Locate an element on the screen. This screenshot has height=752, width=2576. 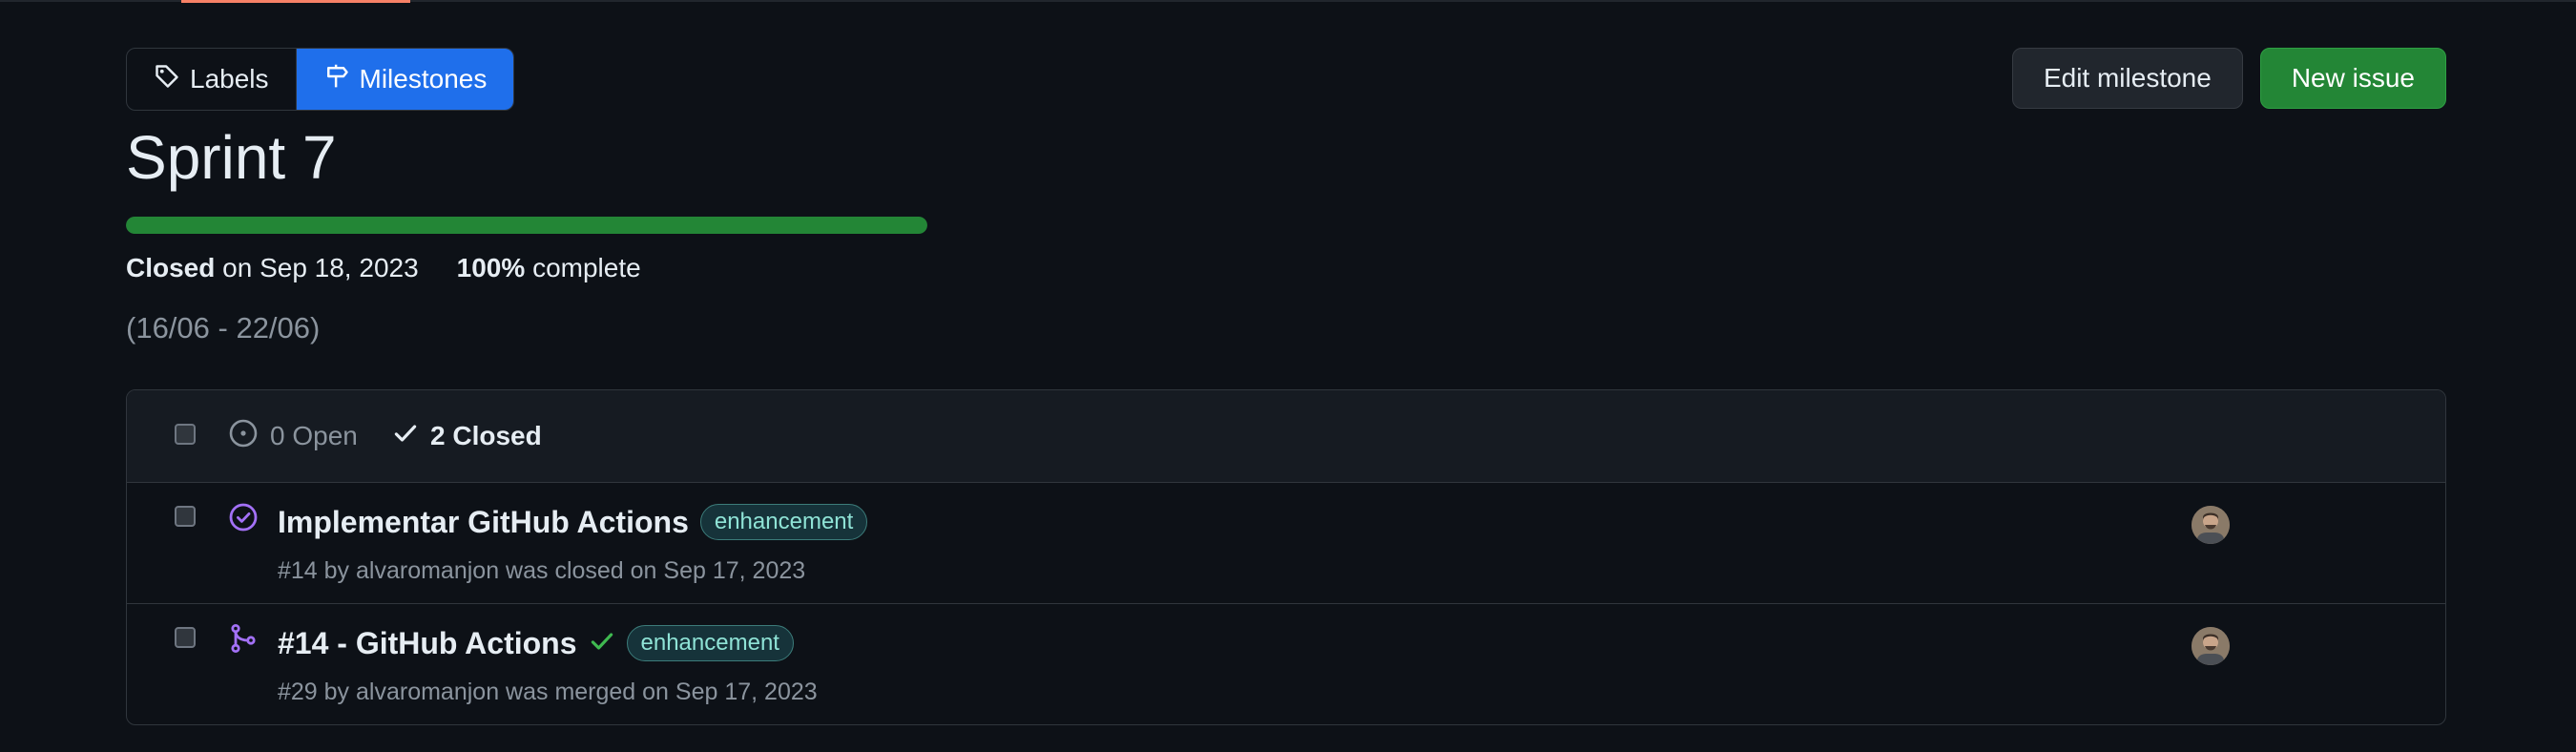
milestone-percent: 100% complete is located at coordinates (549, 268).